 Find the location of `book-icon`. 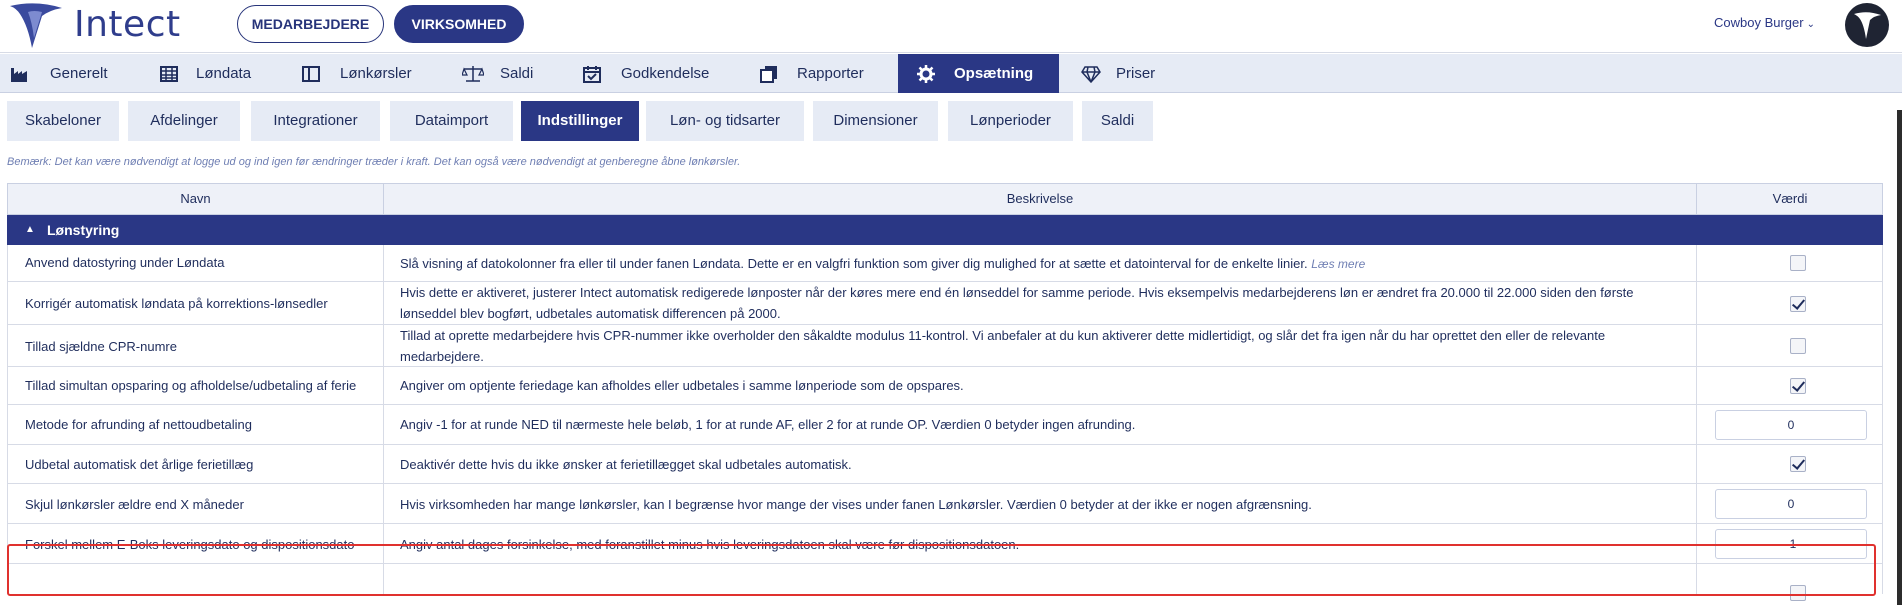

book-icon is located at coordinates (311, 74).